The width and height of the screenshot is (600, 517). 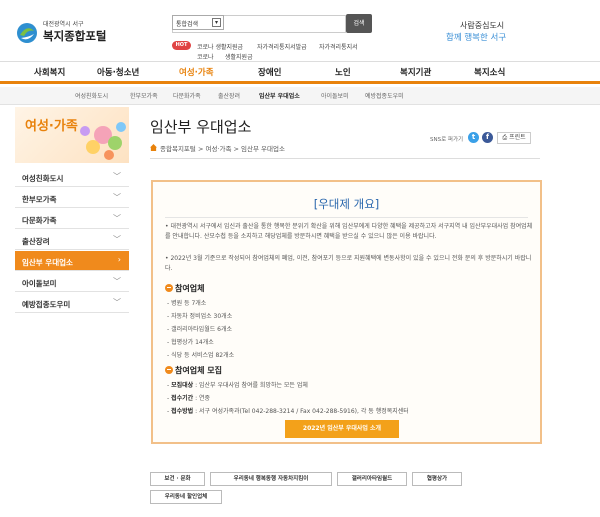 I want to click on nav-item-elderly: 노인, so click(x=343, y=72).